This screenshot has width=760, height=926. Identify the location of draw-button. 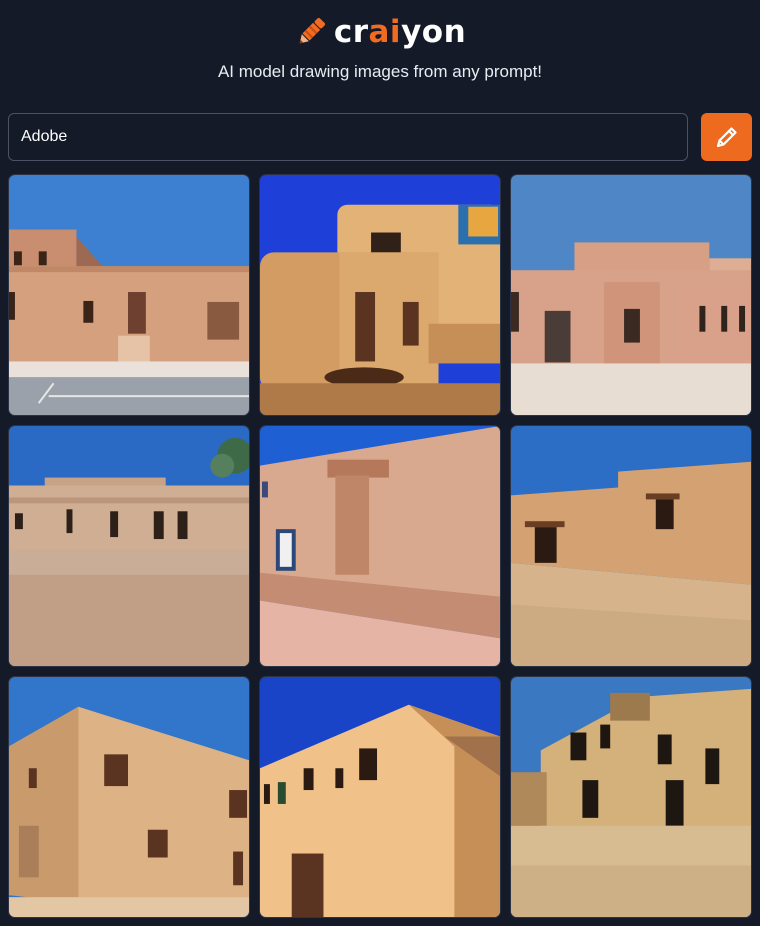
(726, 137).